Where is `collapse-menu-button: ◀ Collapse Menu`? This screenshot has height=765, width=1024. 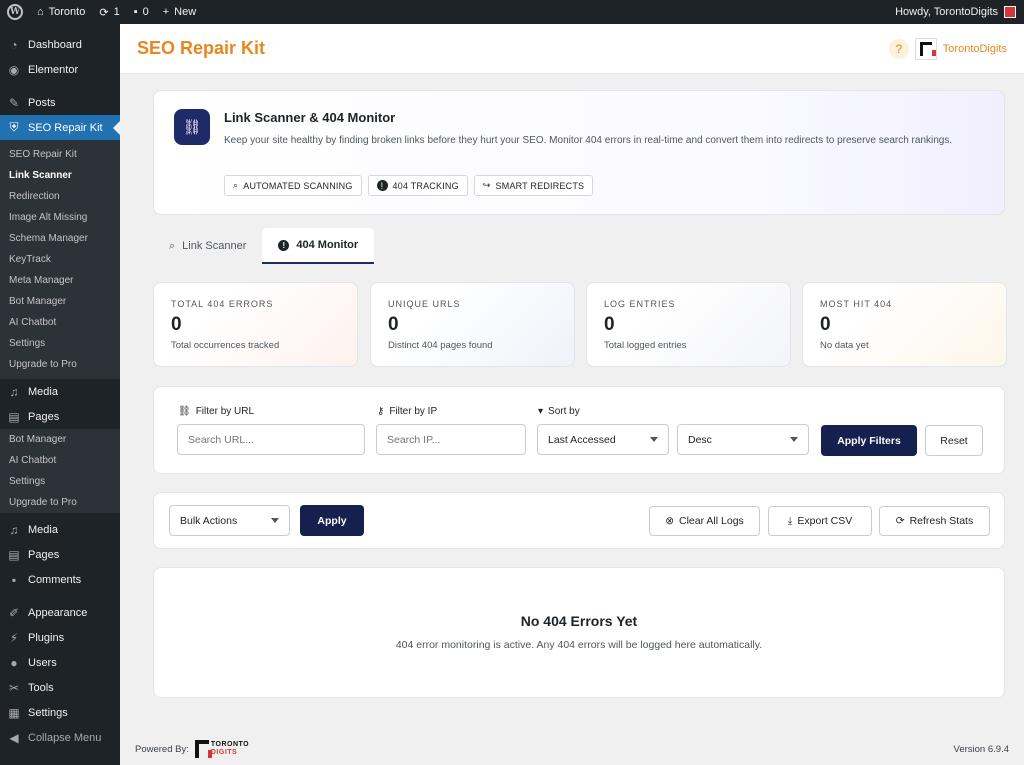
collapse-menu-button: ◀ Collapse Menu is located at coordinates (60, 737).